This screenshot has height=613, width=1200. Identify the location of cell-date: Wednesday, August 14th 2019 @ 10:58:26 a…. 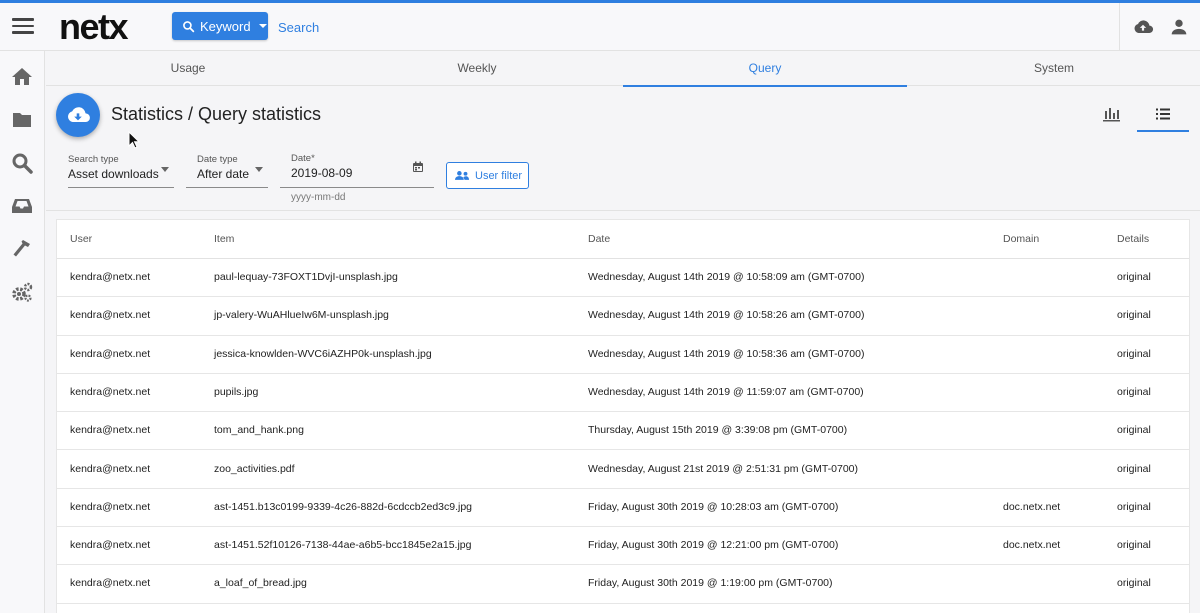
(726, 315).